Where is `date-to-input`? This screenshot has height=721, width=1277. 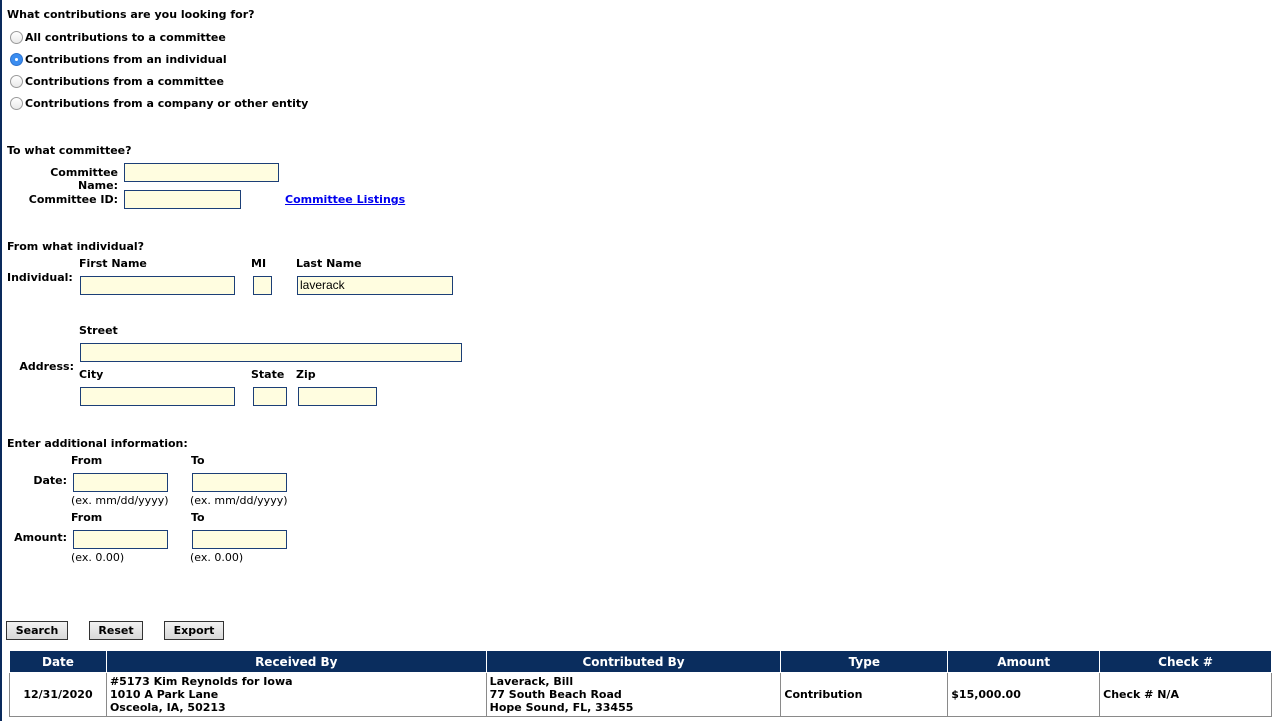
date-to-input is located at coordinates (239, 482).